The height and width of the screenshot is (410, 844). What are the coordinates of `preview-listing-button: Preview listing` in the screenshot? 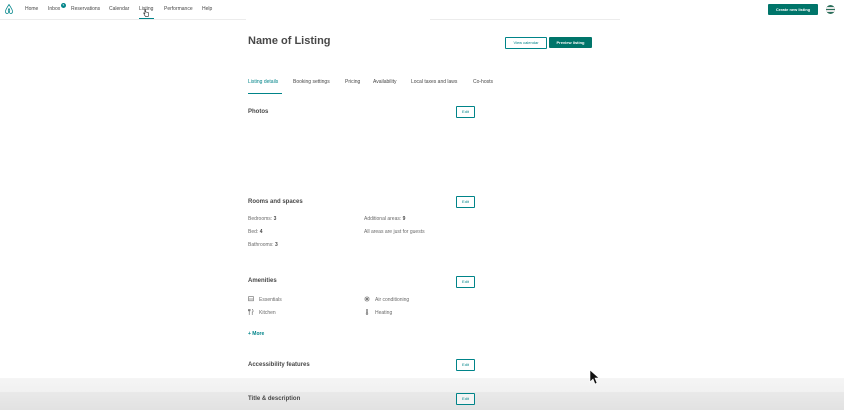 It's located at (570, 42).